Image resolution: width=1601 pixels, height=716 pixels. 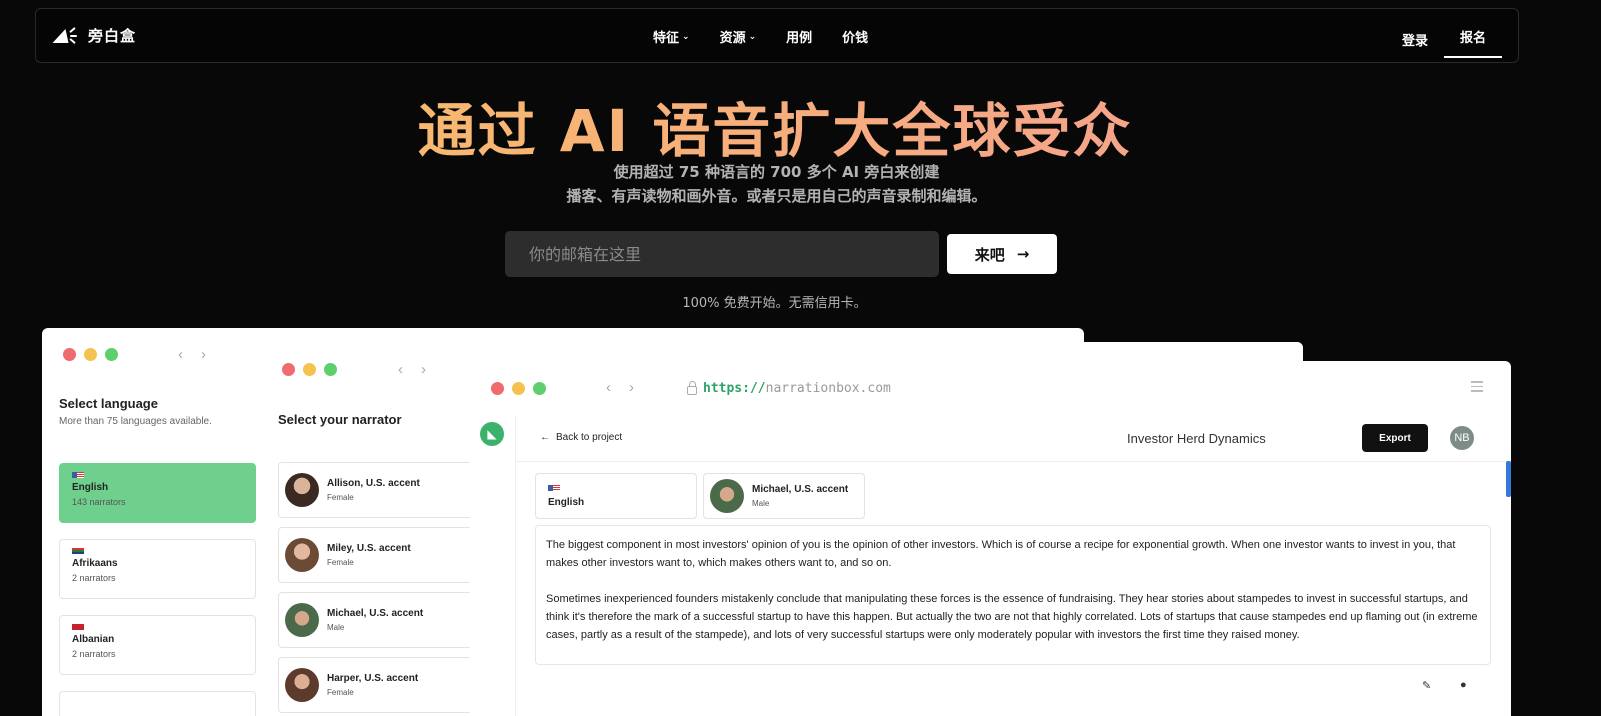 I want to click on language-card-english: English 143 narrators, so click(x=157, y=493).